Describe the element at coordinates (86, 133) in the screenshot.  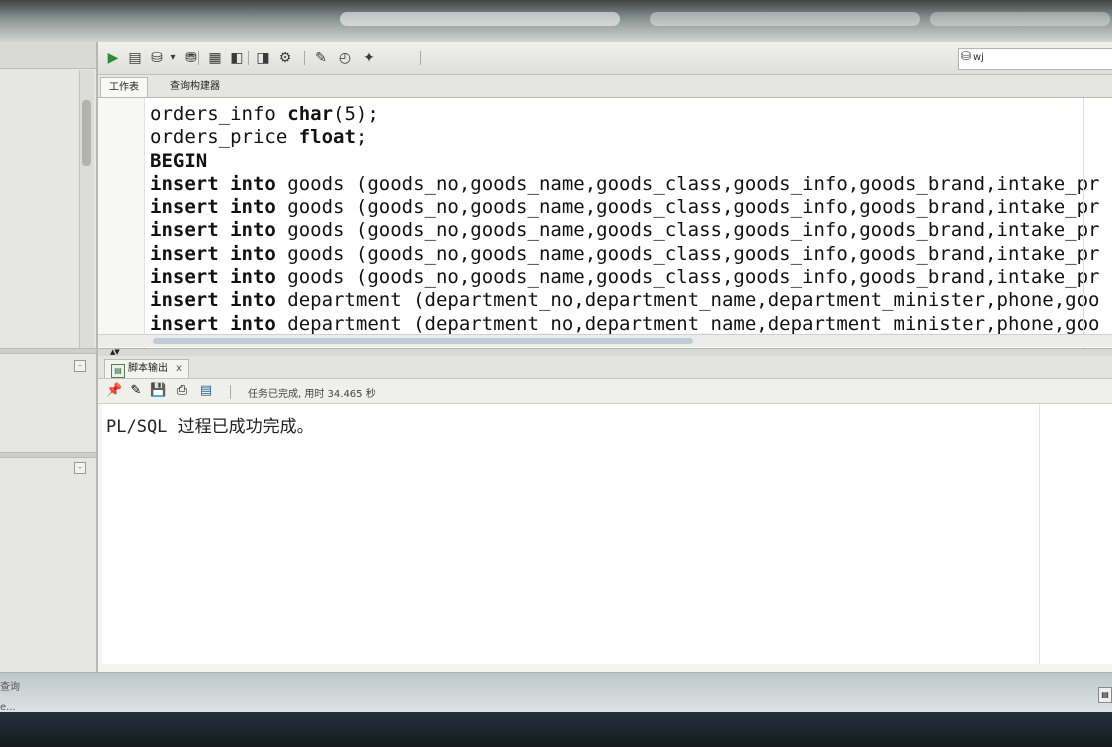
I see `scrollbar-thumb` at that location.